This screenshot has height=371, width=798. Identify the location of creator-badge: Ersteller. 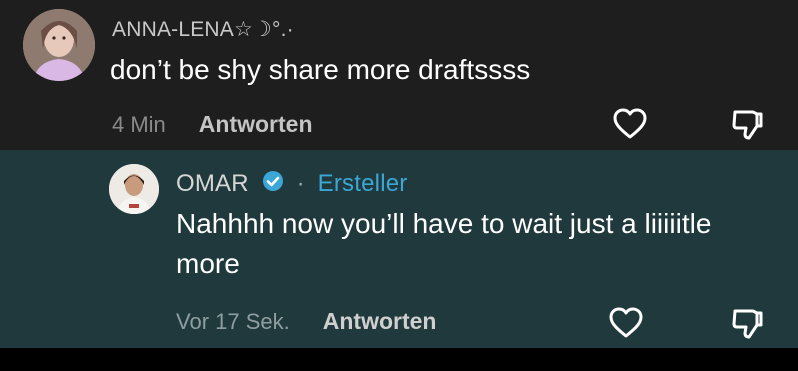
(362, 183).